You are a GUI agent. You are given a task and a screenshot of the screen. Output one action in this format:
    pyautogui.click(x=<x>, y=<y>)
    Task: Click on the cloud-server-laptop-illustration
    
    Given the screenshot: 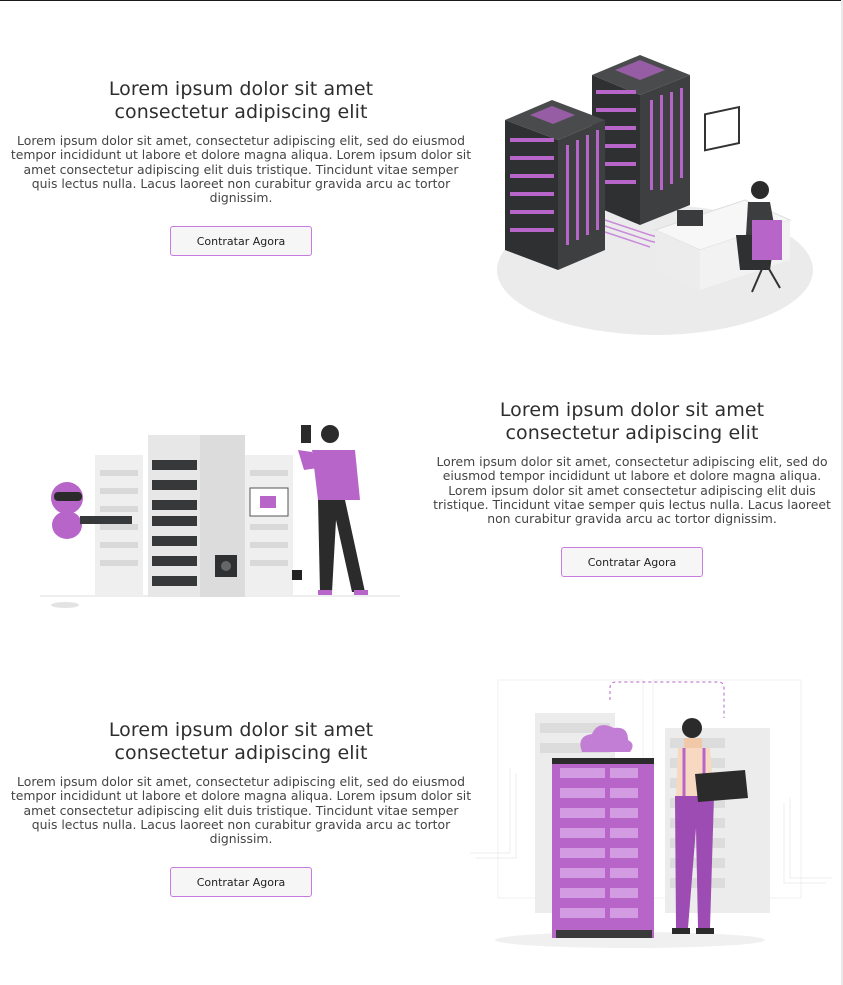 What is the action you would take?
    pyautogui.click(x=651, y=813)
    